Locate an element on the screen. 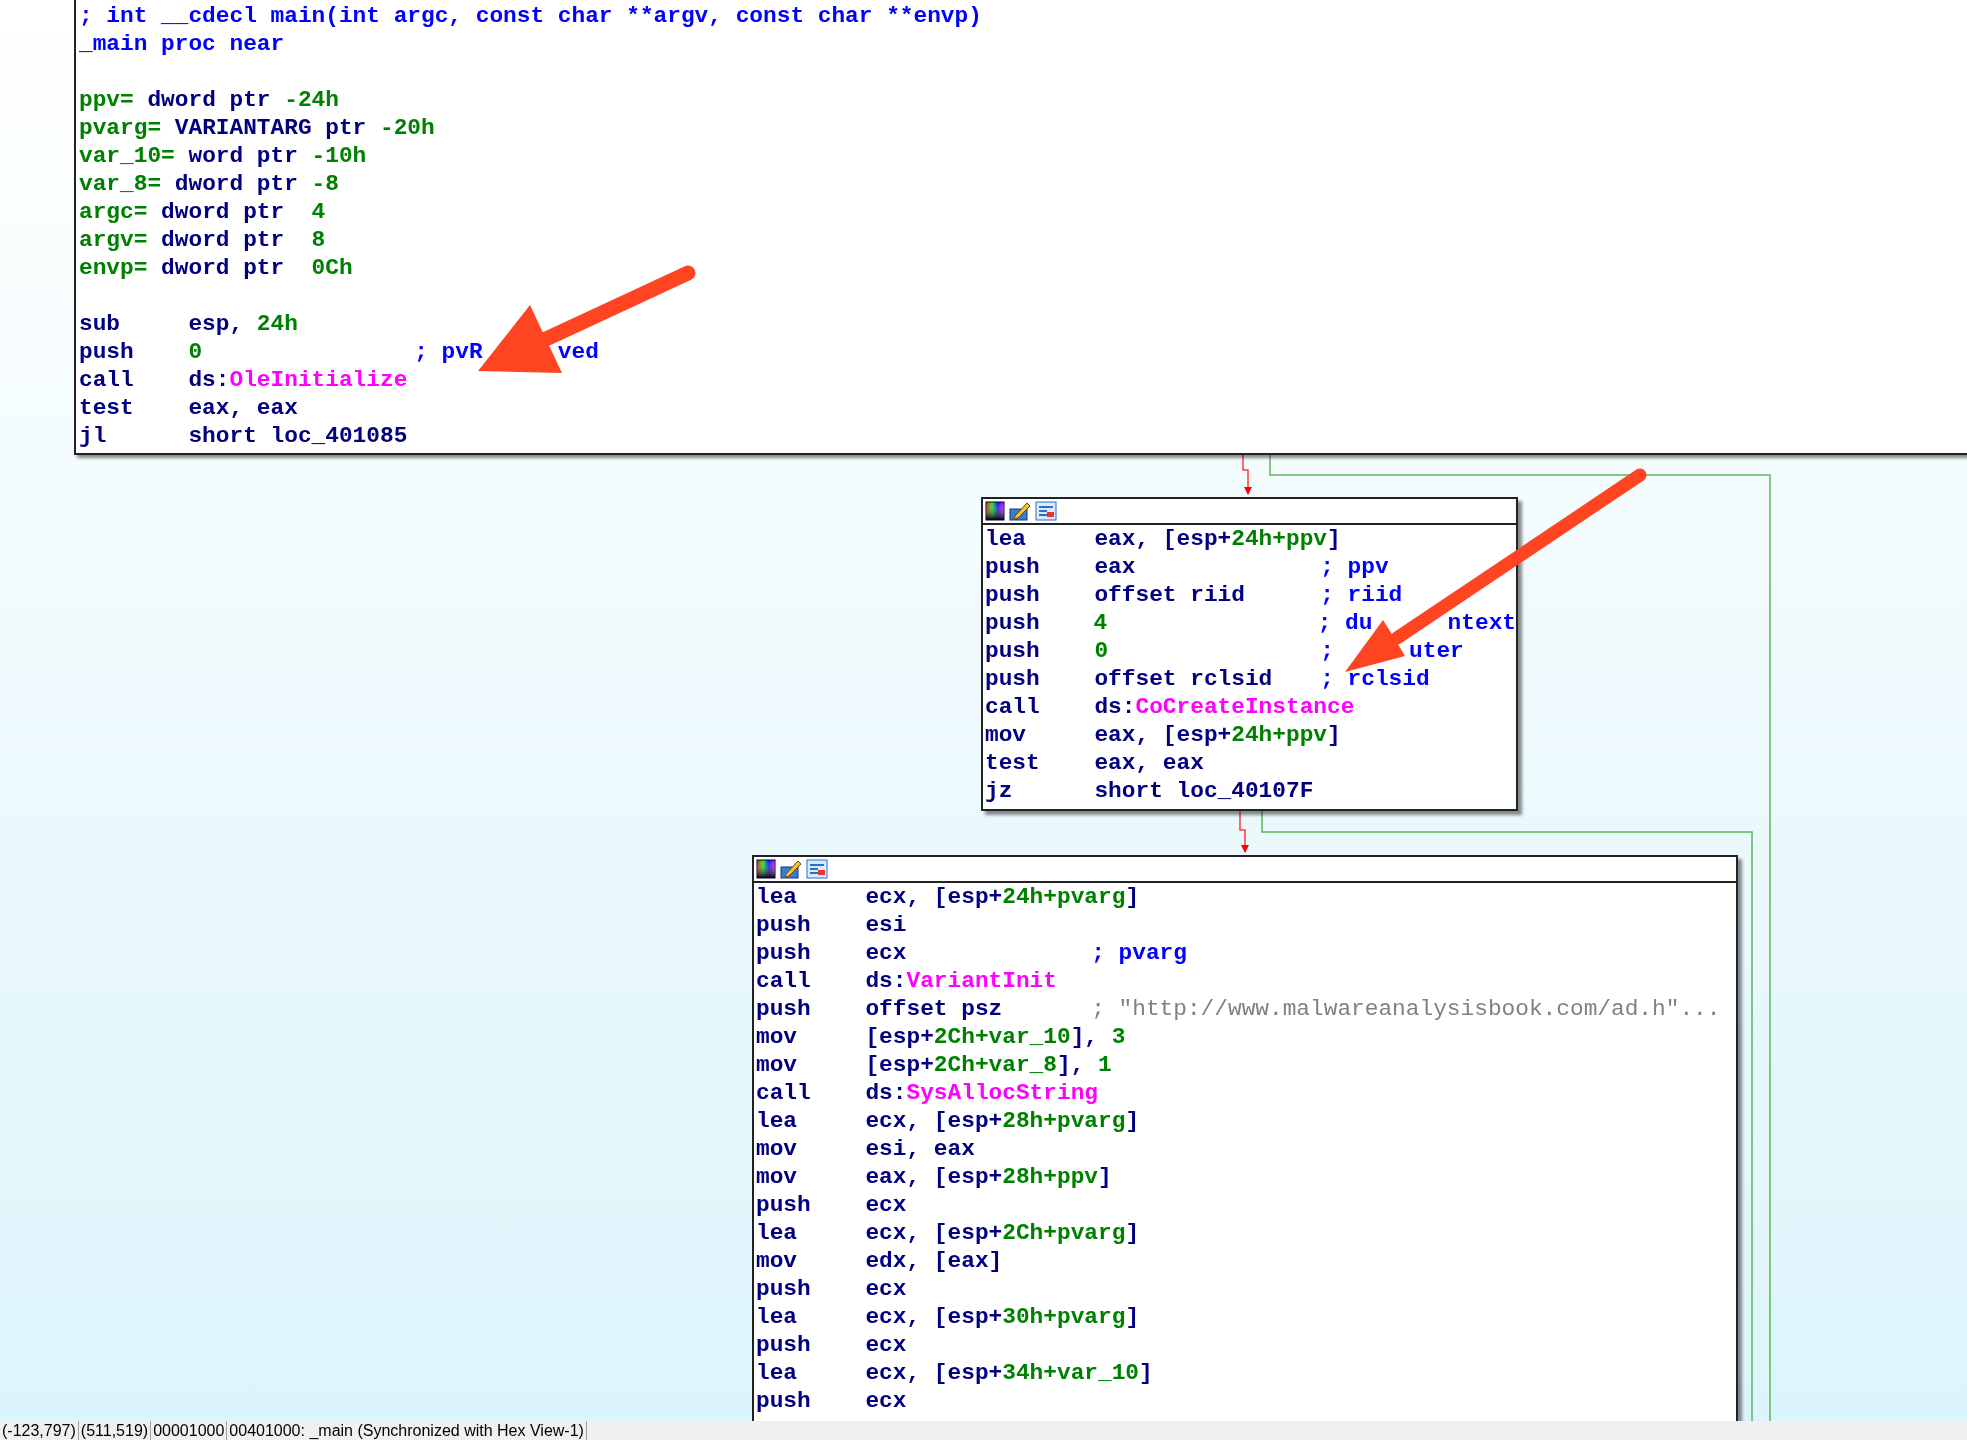  code-line: mov eax, [esp+24h+ppv] is located at coordinates (1163, 735).